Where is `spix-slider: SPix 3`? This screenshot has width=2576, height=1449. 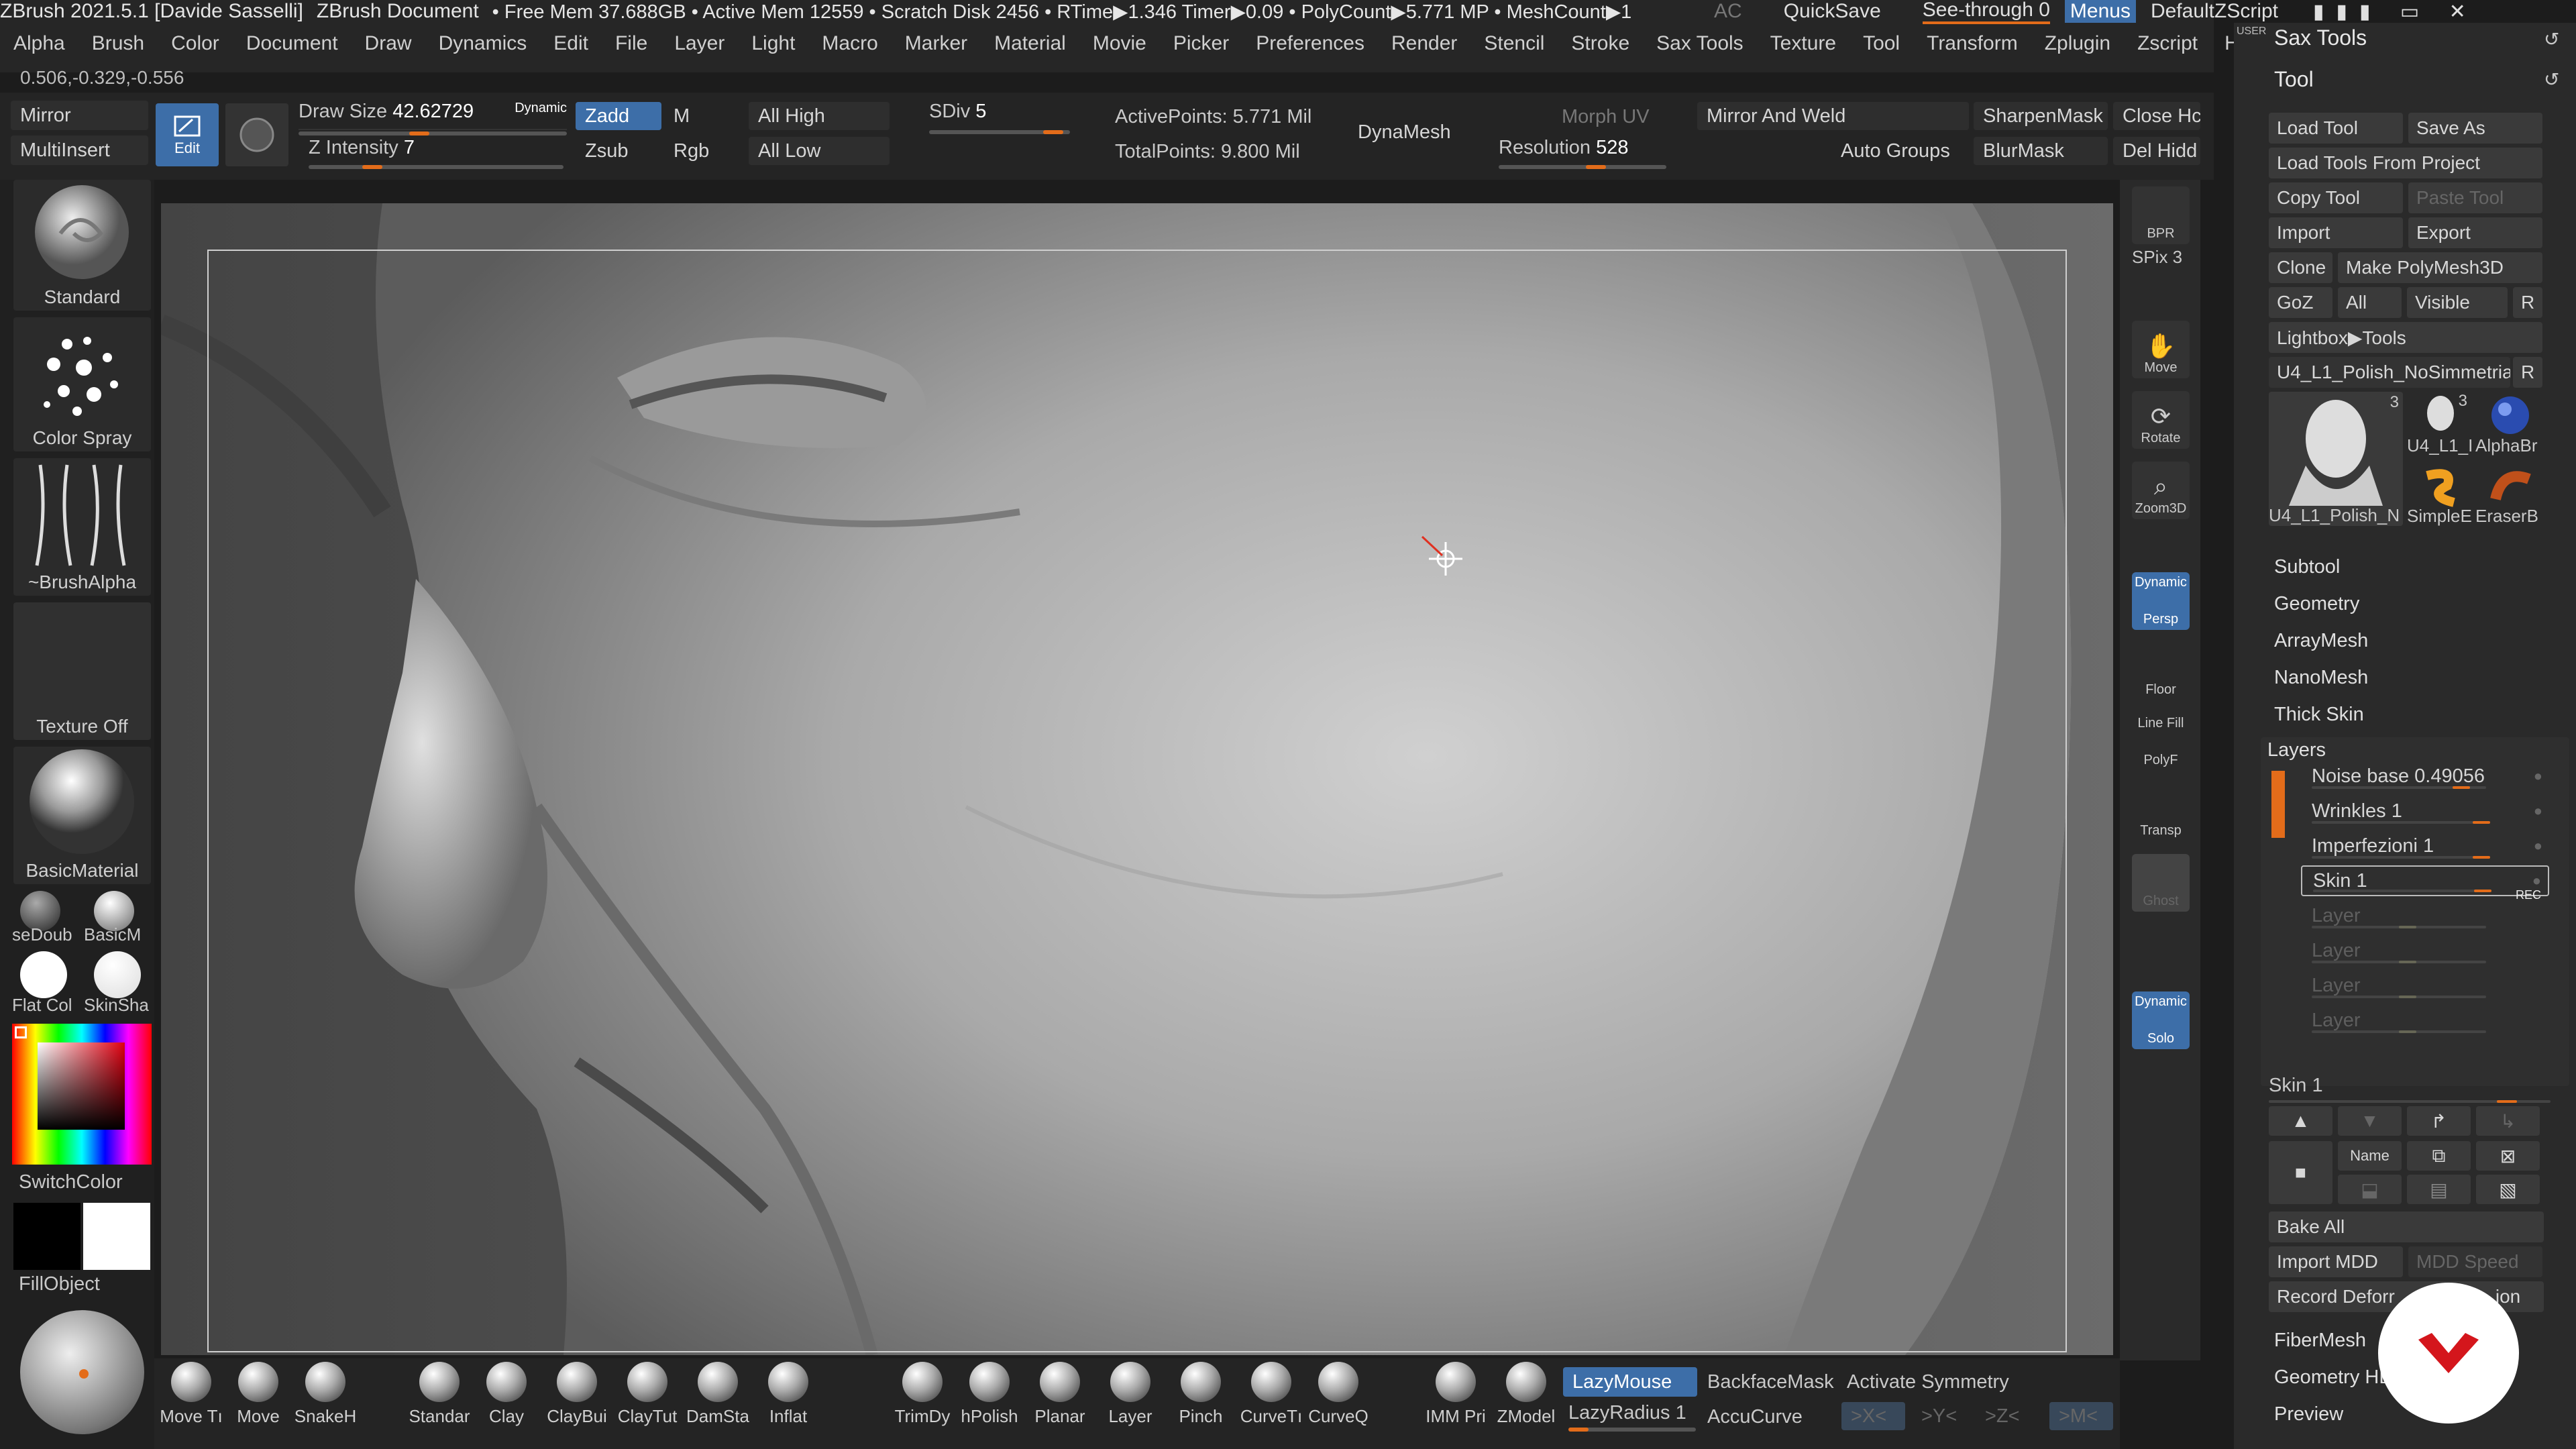 spix-slider: SPix 3 is located at coordinates (2157, 257).